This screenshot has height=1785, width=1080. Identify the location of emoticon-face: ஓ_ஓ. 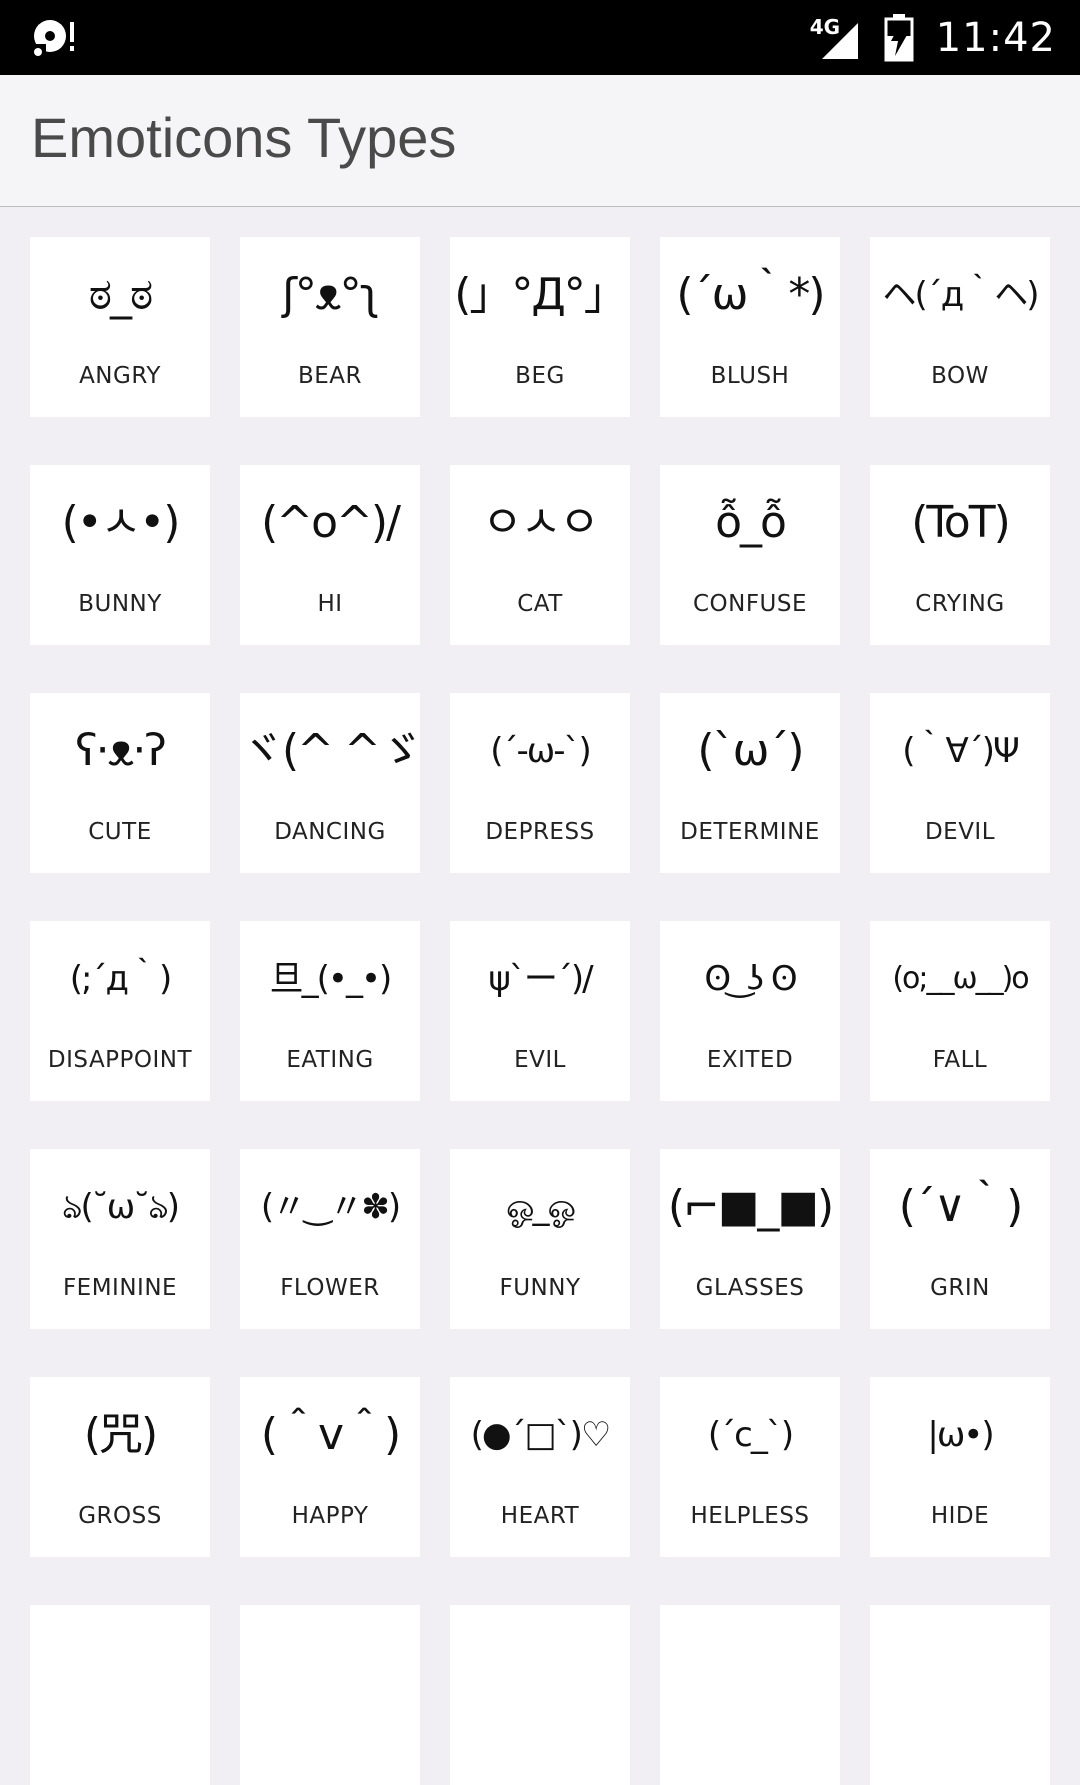
(540, 1207).